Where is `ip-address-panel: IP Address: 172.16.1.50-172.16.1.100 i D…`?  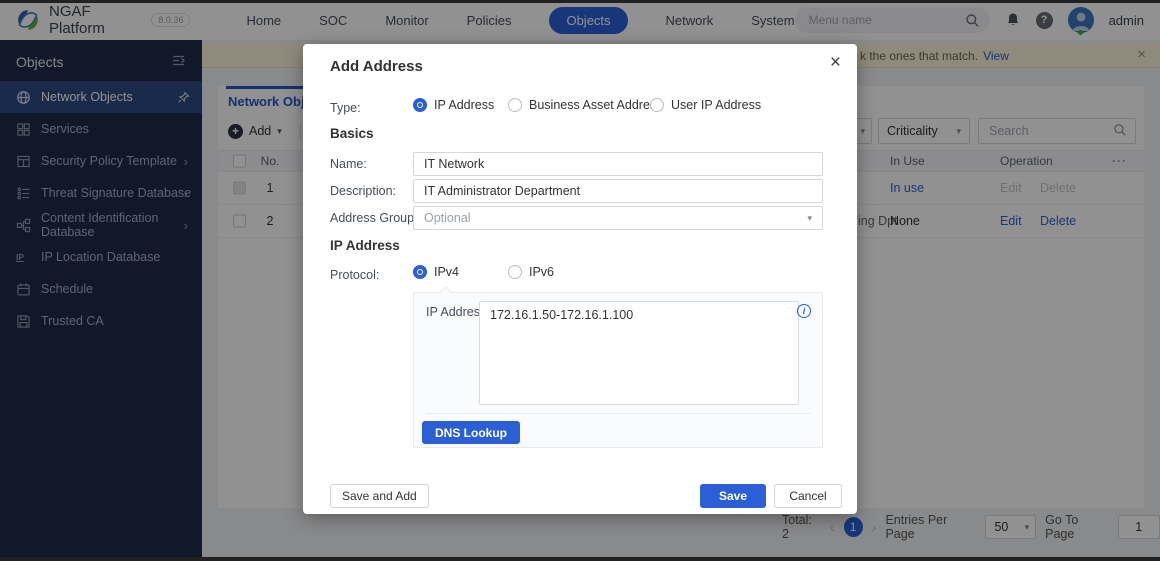
ip-address-panel: IP Address: 172.16.1.50-172.16.1.100 i D… is located at coordinates (618, 367).